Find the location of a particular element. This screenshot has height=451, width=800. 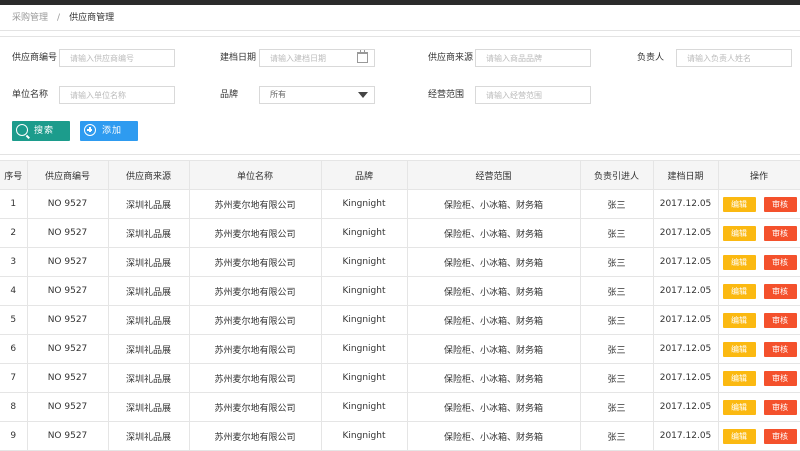

source-input is located at coordinates (533, 58).